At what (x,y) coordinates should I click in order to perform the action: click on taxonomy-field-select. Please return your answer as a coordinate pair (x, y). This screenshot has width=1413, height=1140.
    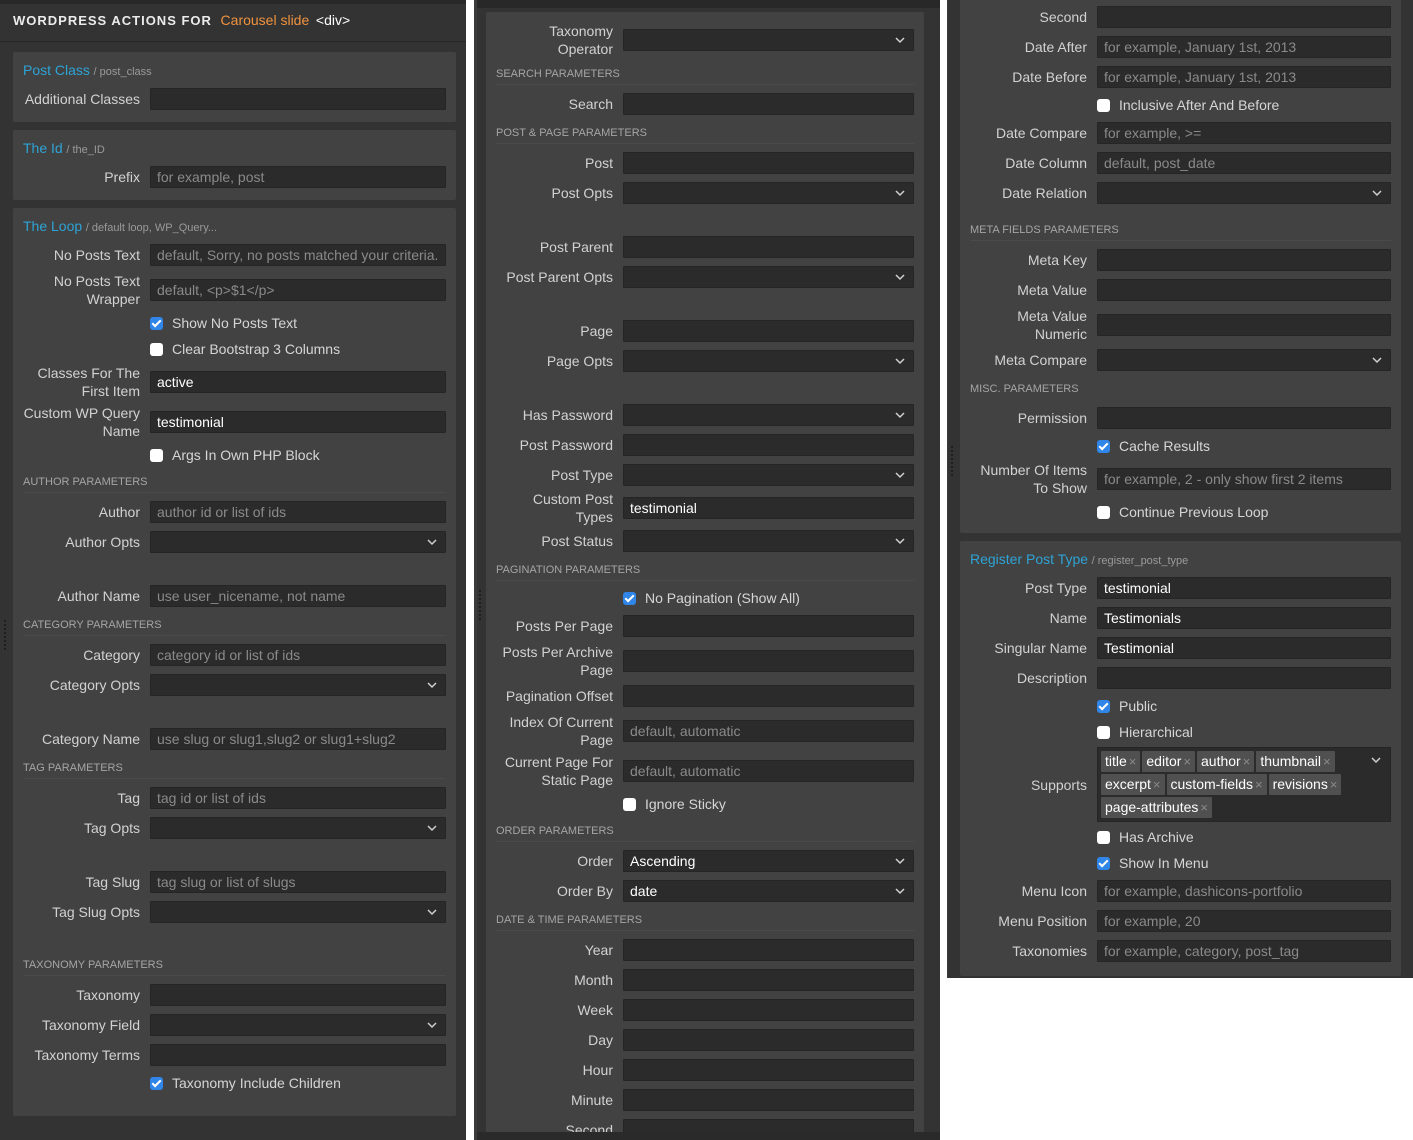
    Looking at the image, I should click on (298, 1025).